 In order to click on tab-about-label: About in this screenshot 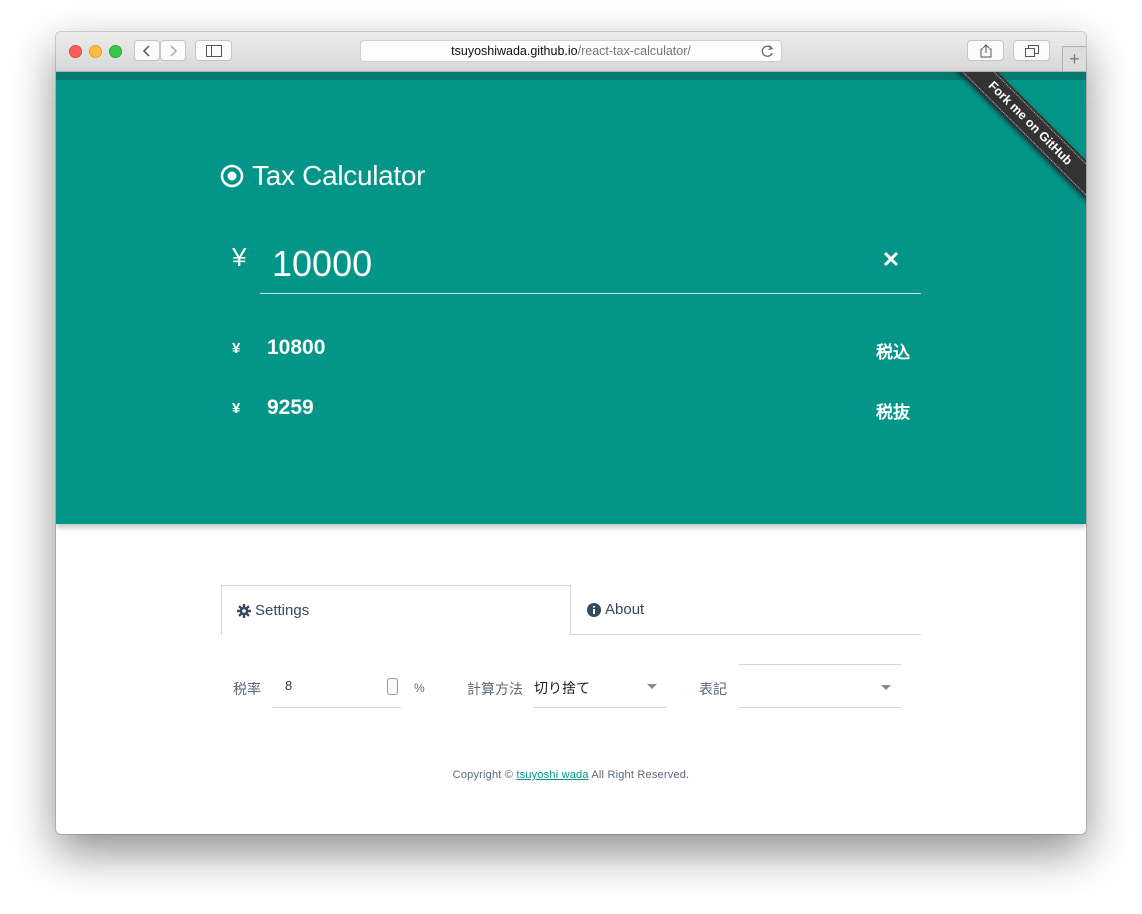, I will do `click(625, 609)`.